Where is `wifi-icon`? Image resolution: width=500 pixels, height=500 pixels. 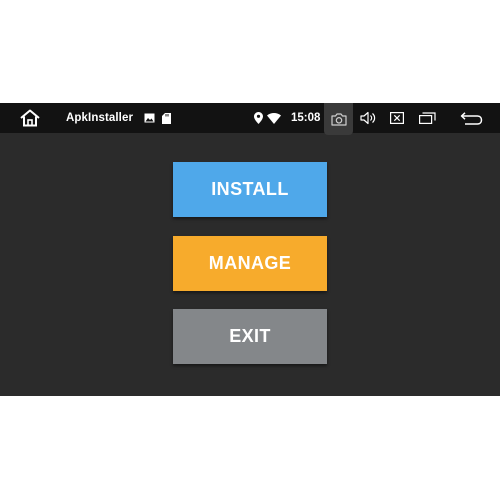 wifi-icon is located at coordinates (274, 118).